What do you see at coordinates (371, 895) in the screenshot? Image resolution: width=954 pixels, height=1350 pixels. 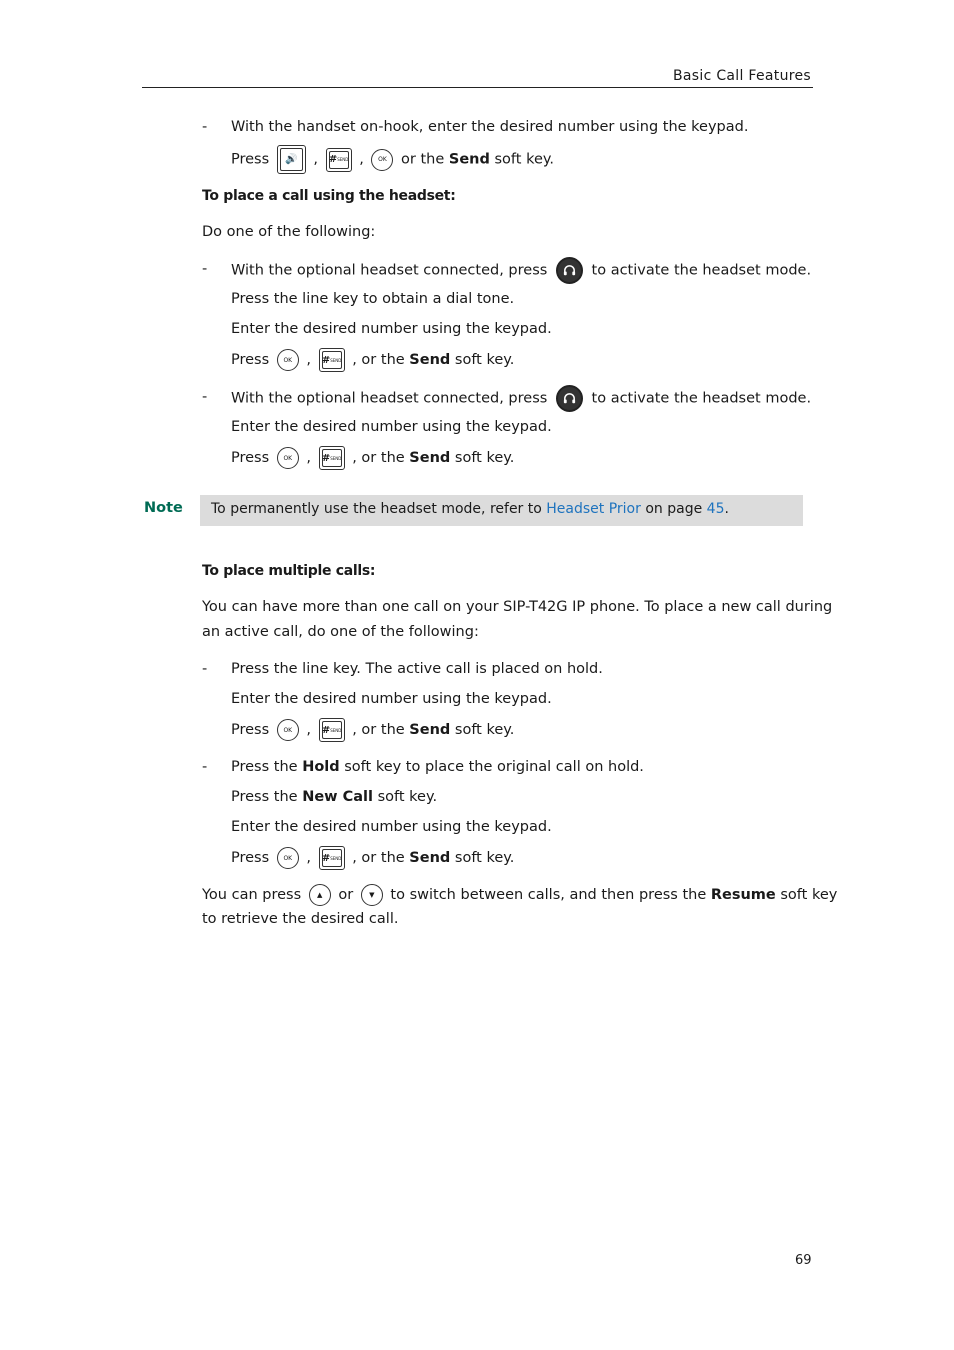 I see `down-arrow-key-icon: ▼` at bounding box center [371, 895].